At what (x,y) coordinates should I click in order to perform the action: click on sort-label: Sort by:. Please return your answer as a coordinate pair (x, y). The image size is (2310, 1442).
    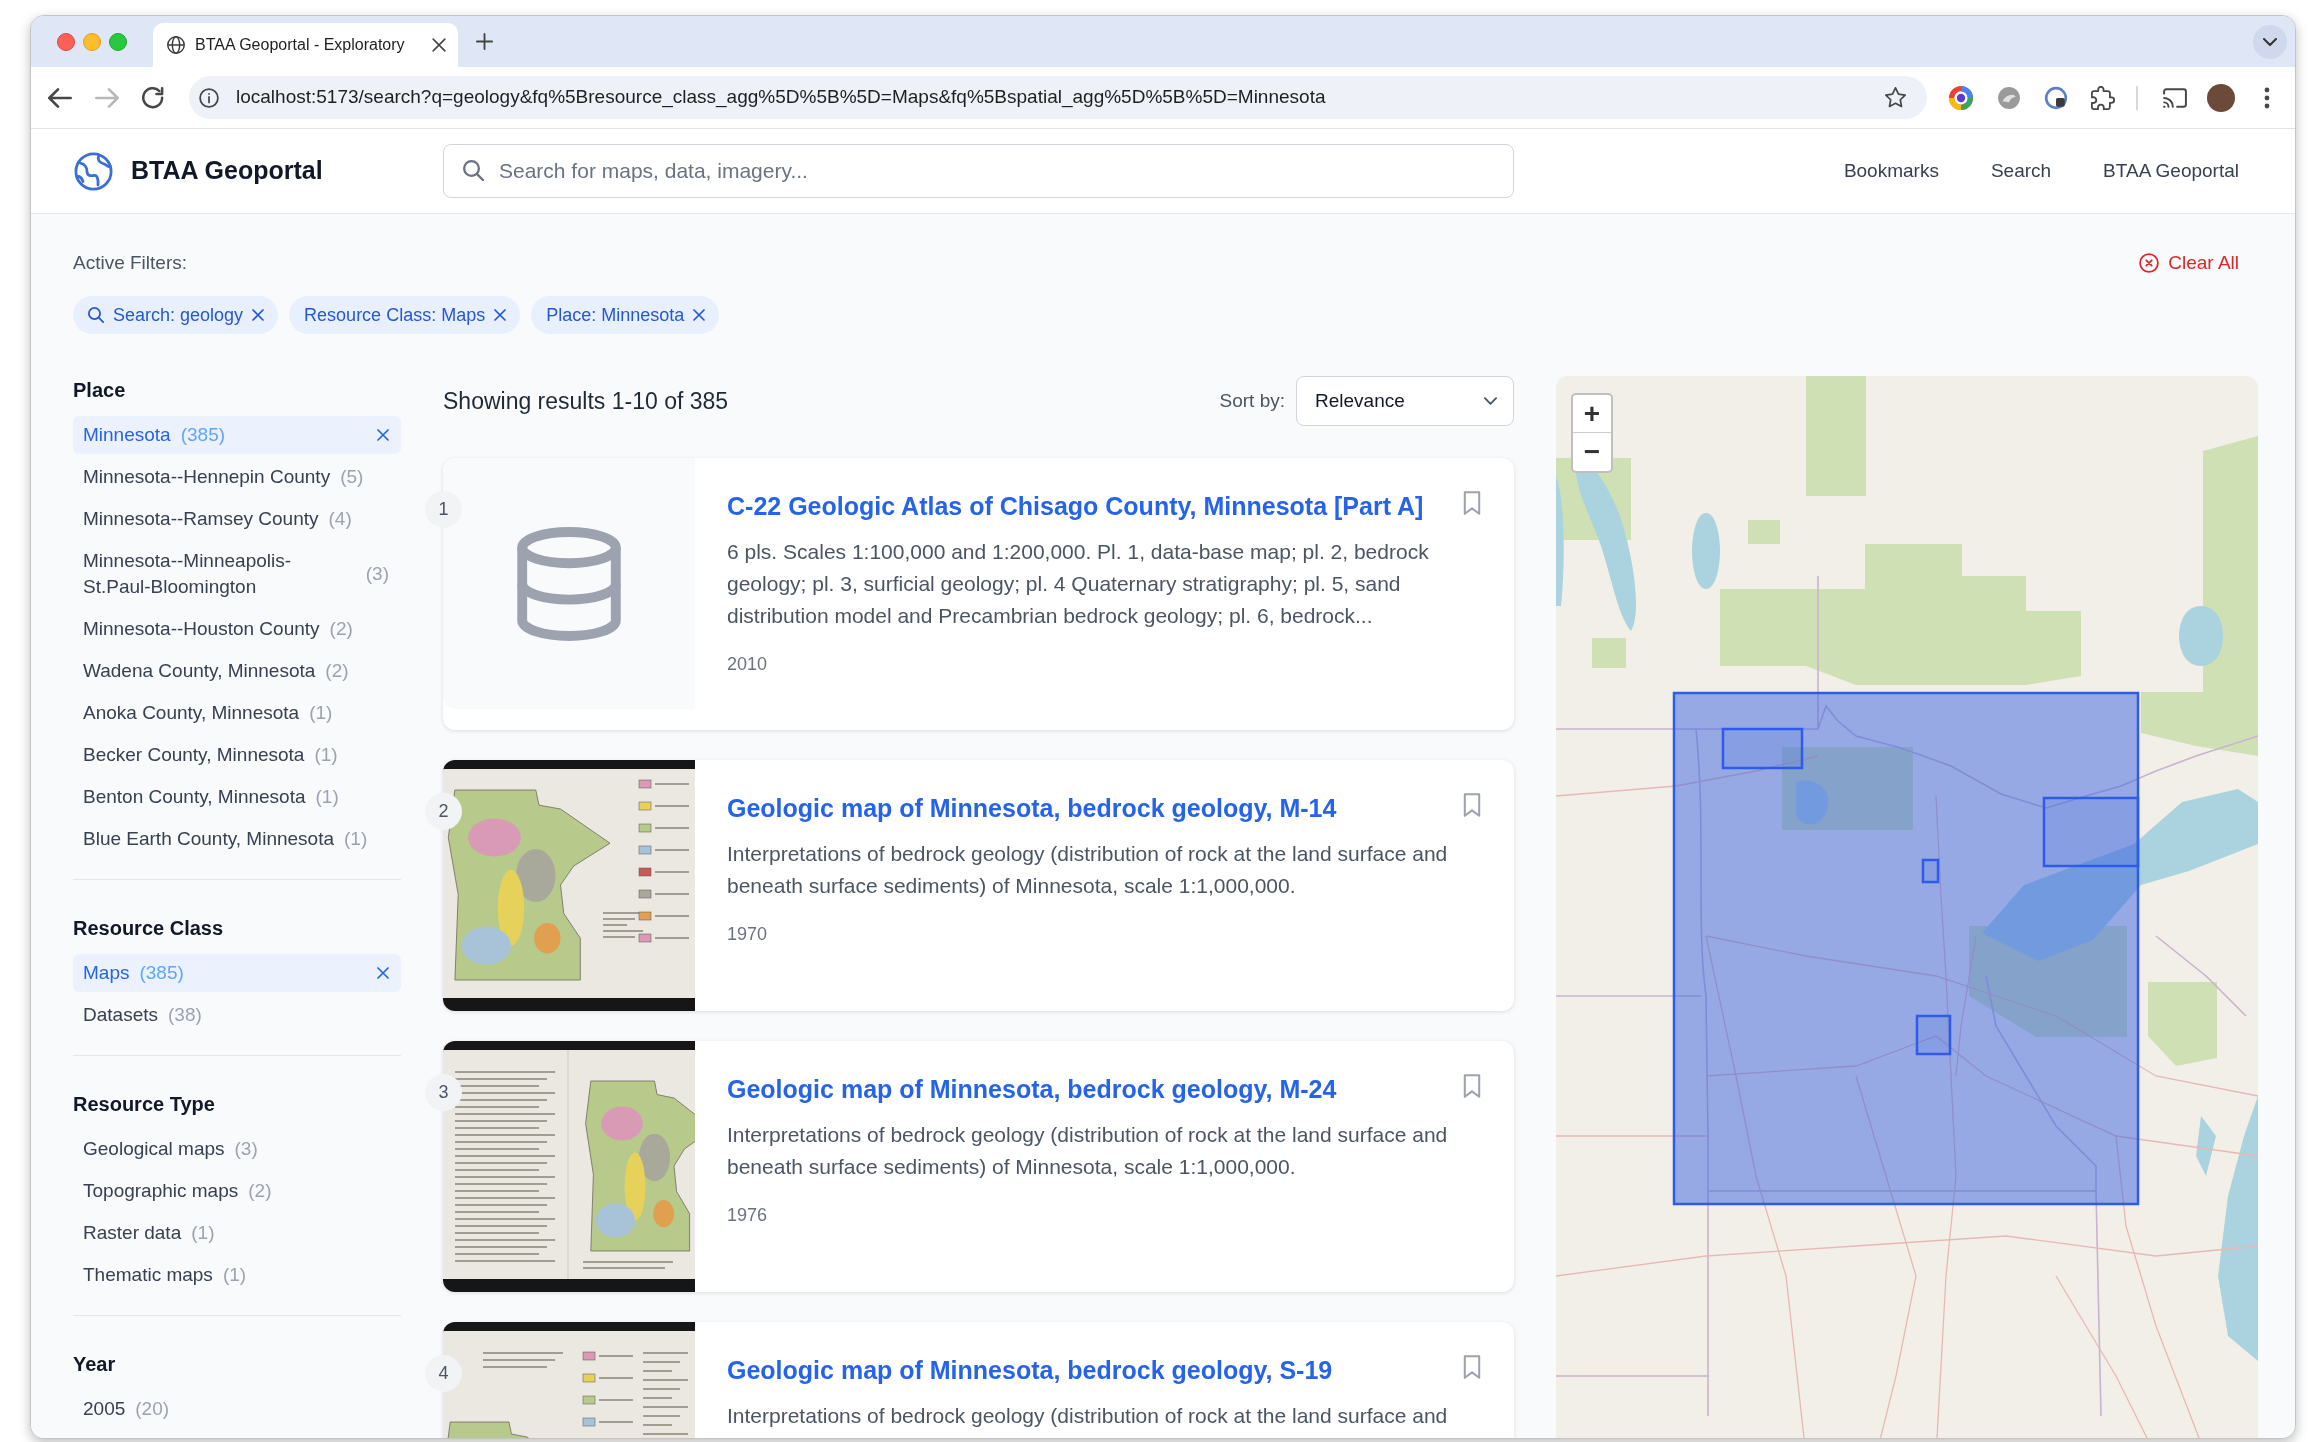
    Looking at the image, I should click on (1252, 400).